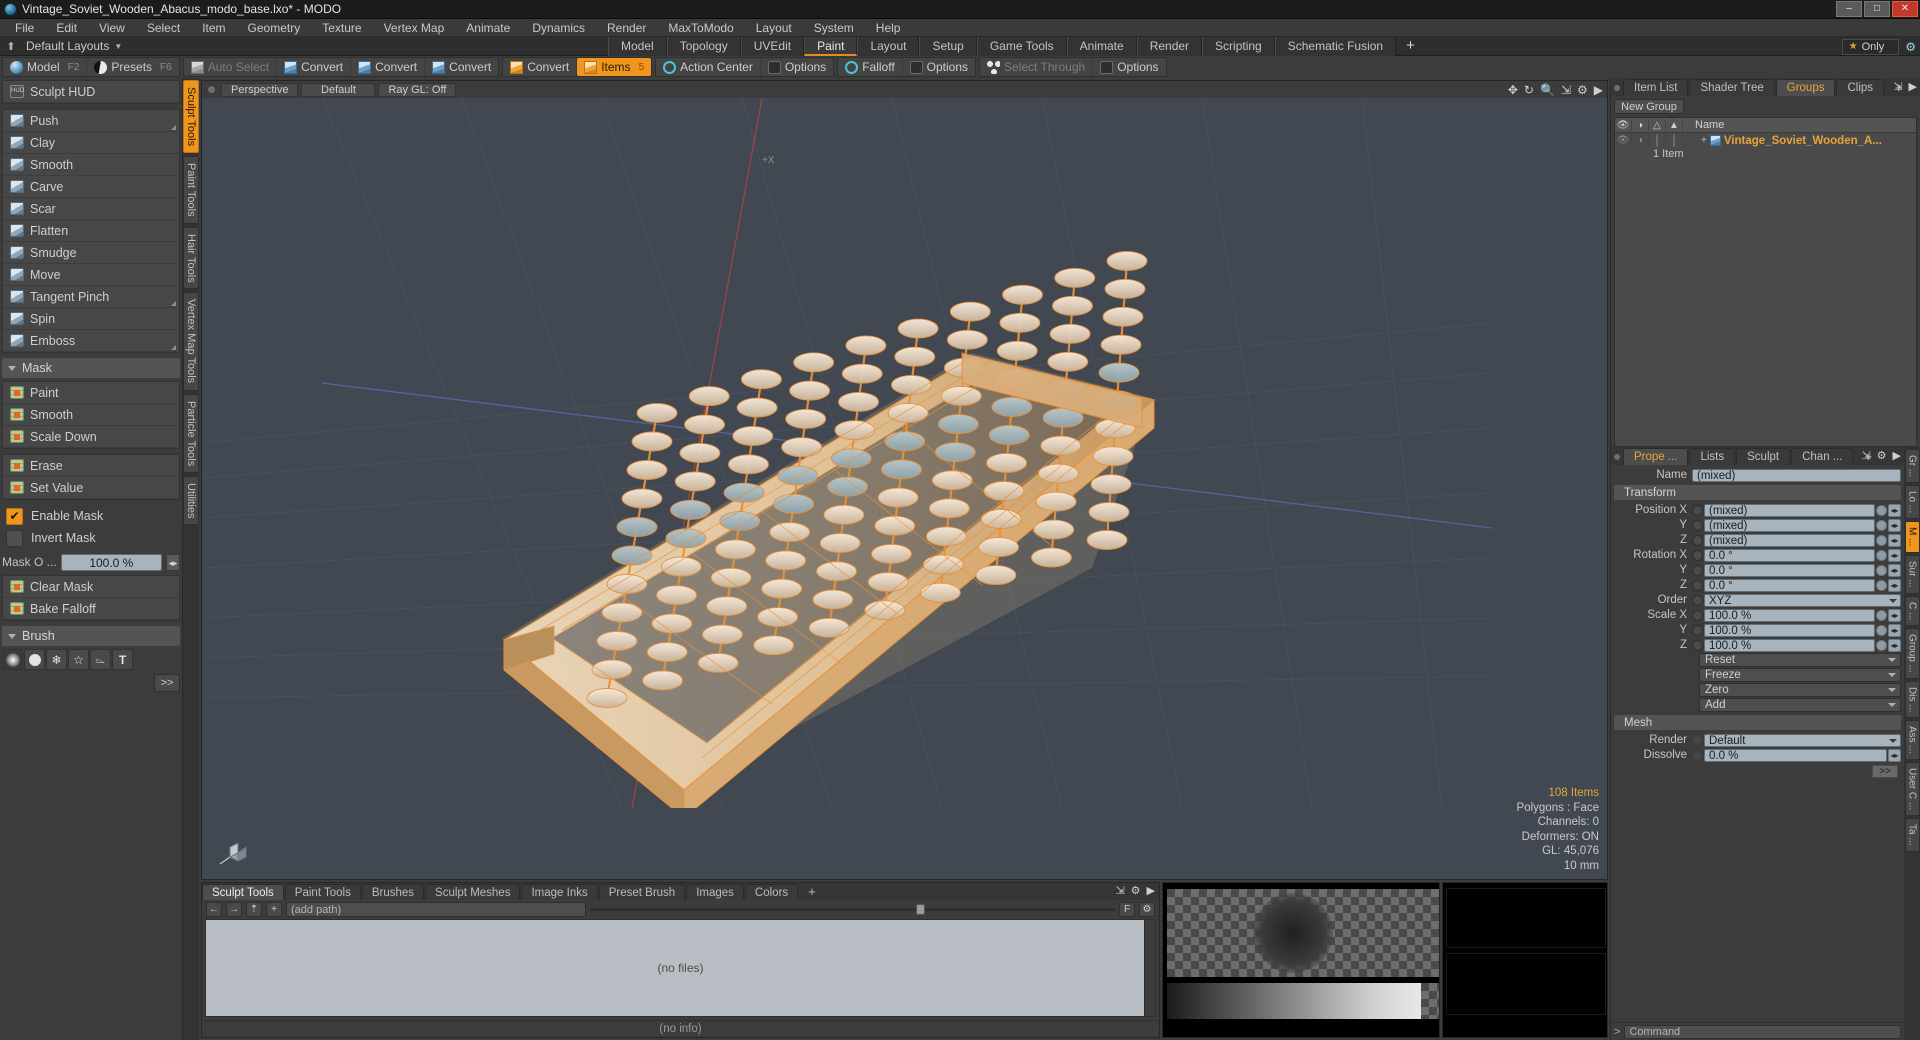 The image size is (1920, 1040). Describe the element at coordinates (91, 297) in the screenshot. I see `tool-tangent-pinch: Tangent Pinch` at that location.